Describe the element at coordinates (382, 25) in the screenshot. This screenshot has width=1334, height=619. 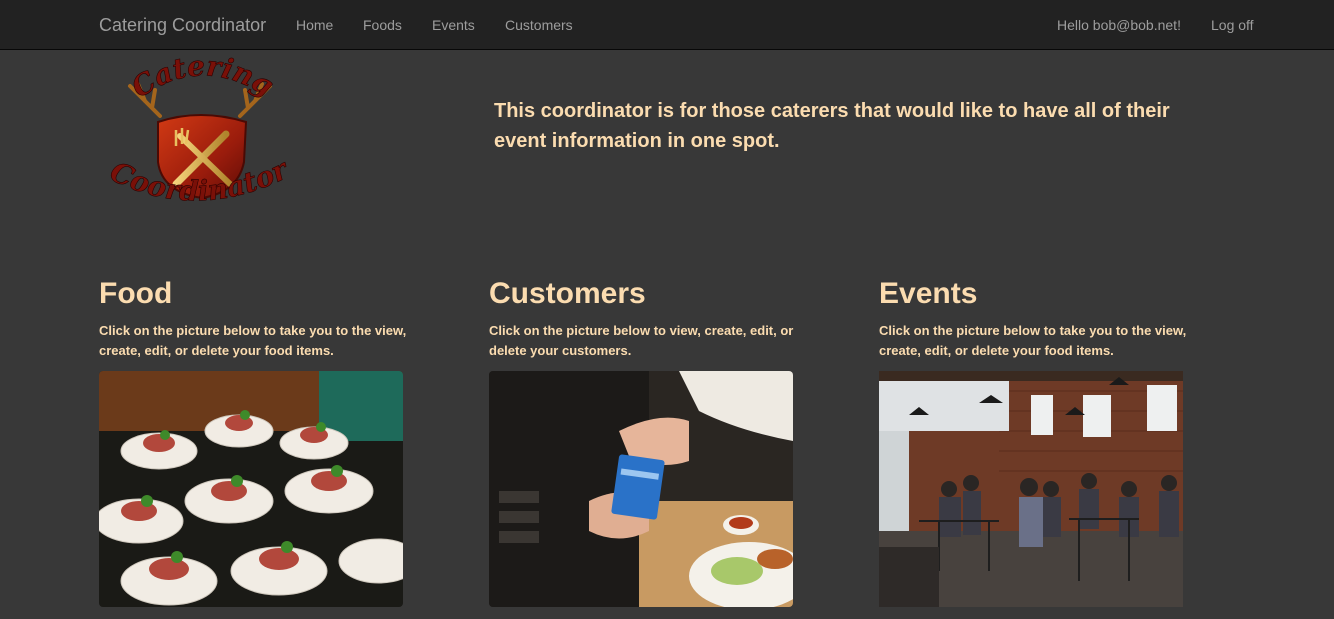
I see `nav-foods-link: Foods` at that location.